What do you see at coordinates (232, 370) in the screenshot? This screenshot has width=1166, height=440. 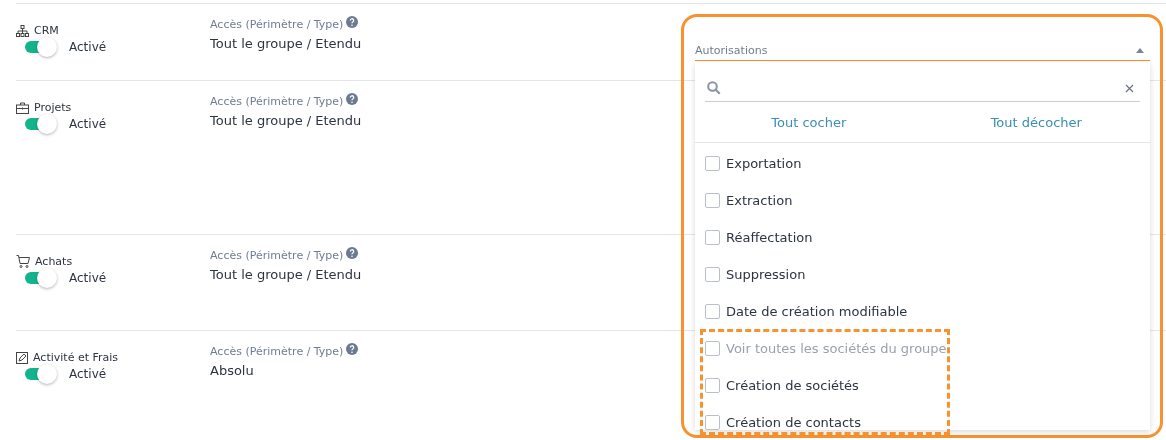 I see `access-value: Absolu` at bounding box center [232, 370].